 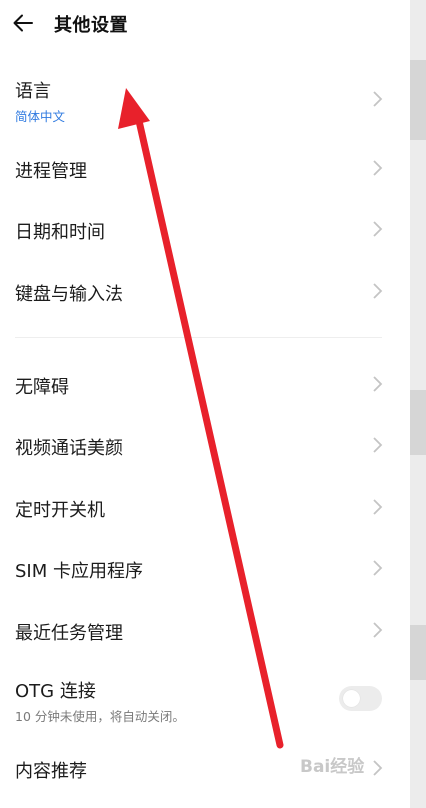 I want to click on settings-item-label: 日期和时间, so click(x=60, y=232).